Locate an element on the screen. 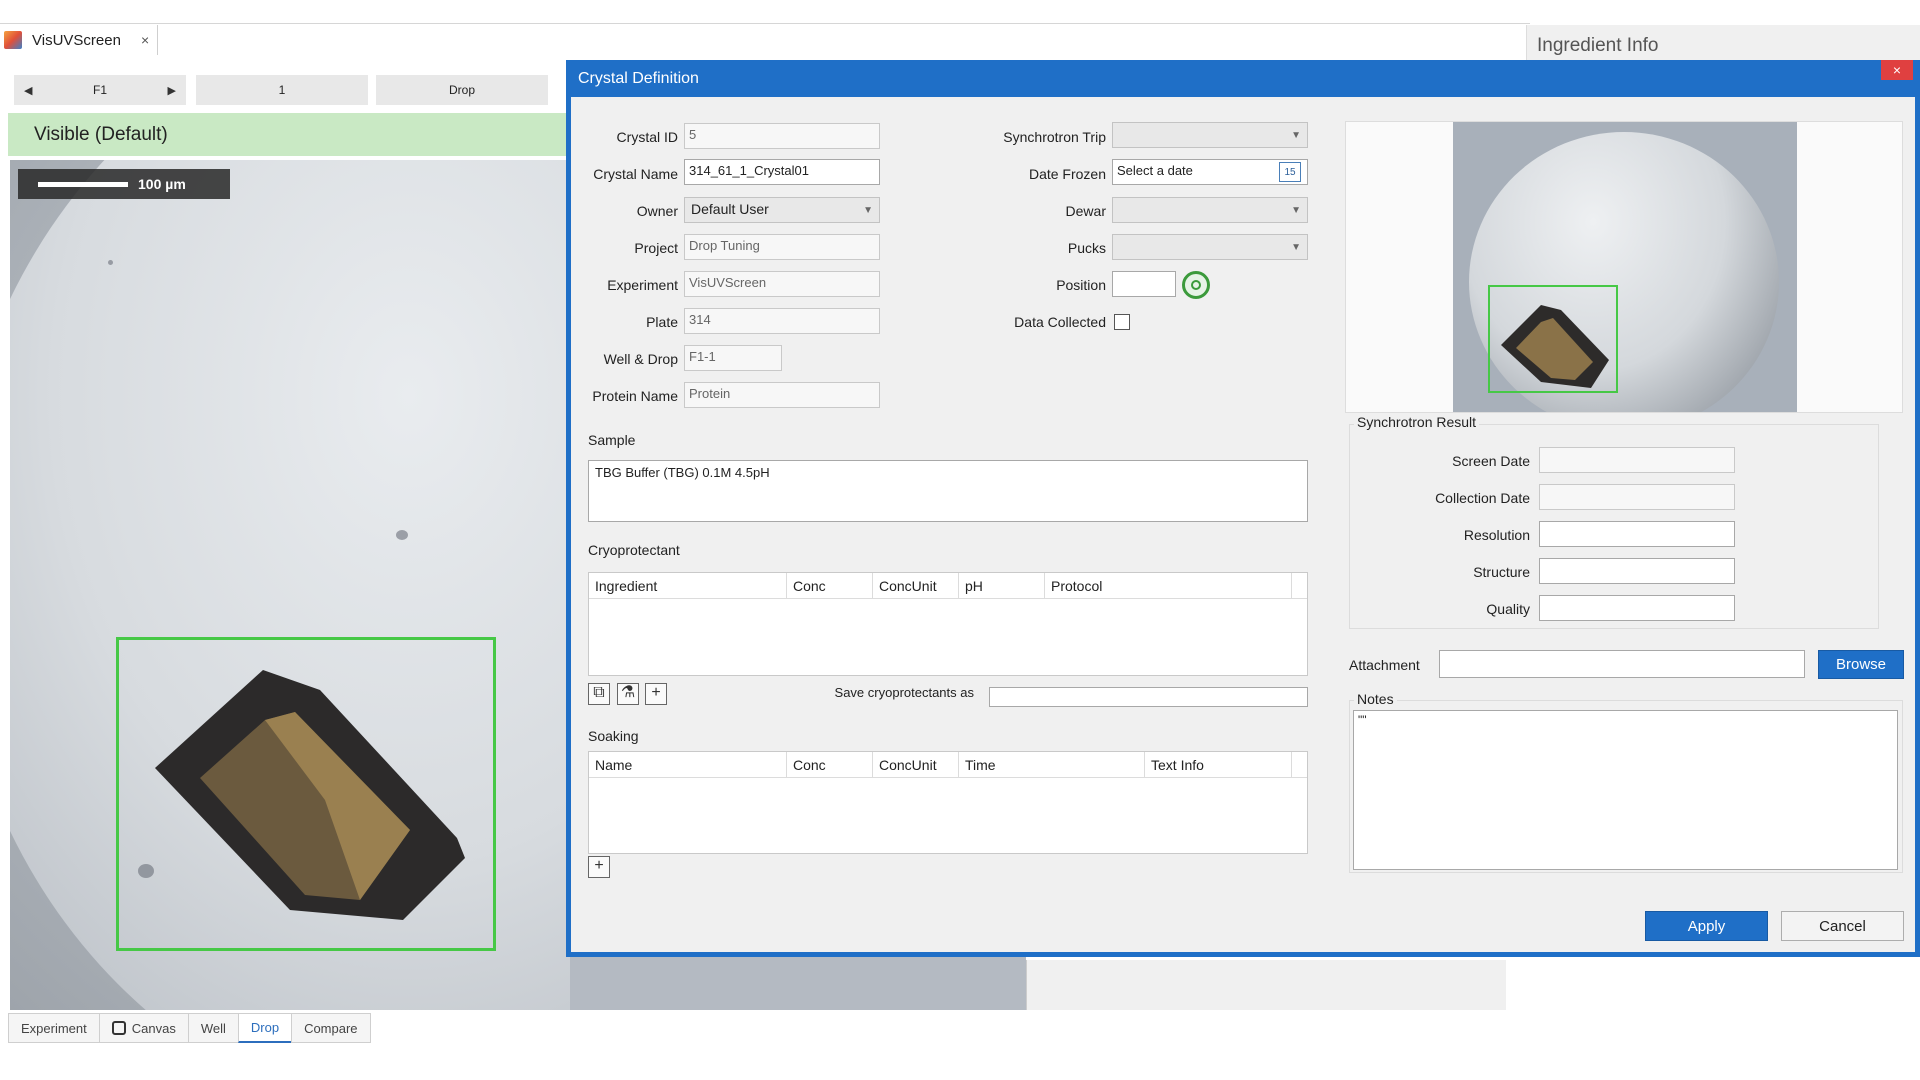  sample-textbox: TBG Buffer (TBG) 0.1M 4.5pH is located at coordinates (948, 491).